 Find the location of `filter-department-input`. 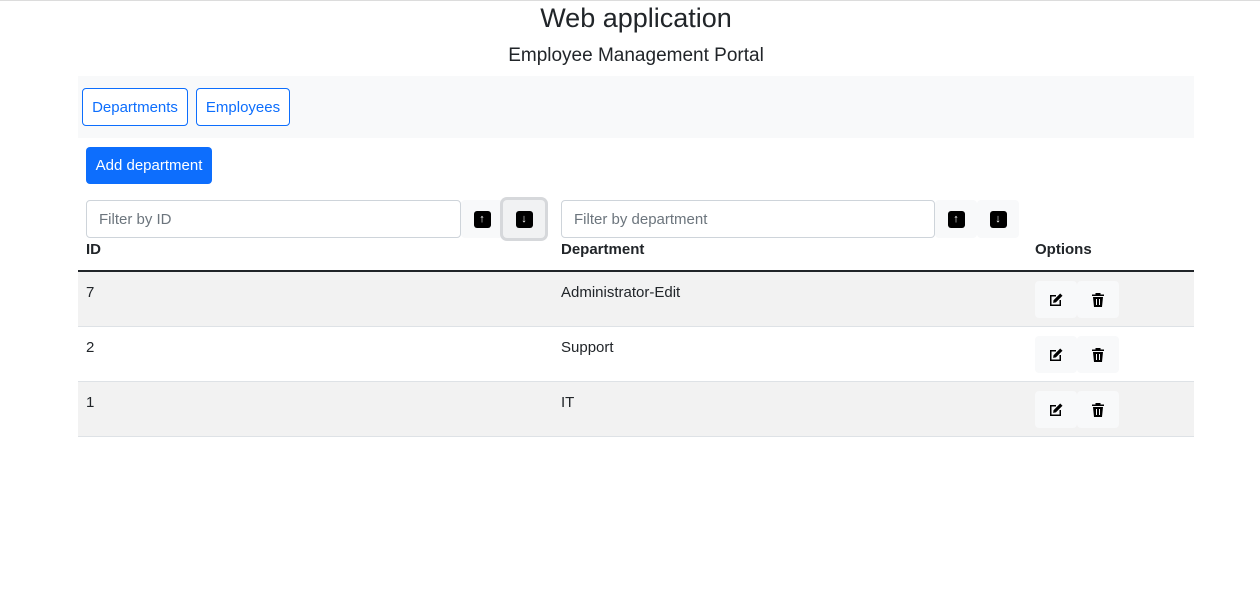

filter-department-input is located at coordinates (748, 219).